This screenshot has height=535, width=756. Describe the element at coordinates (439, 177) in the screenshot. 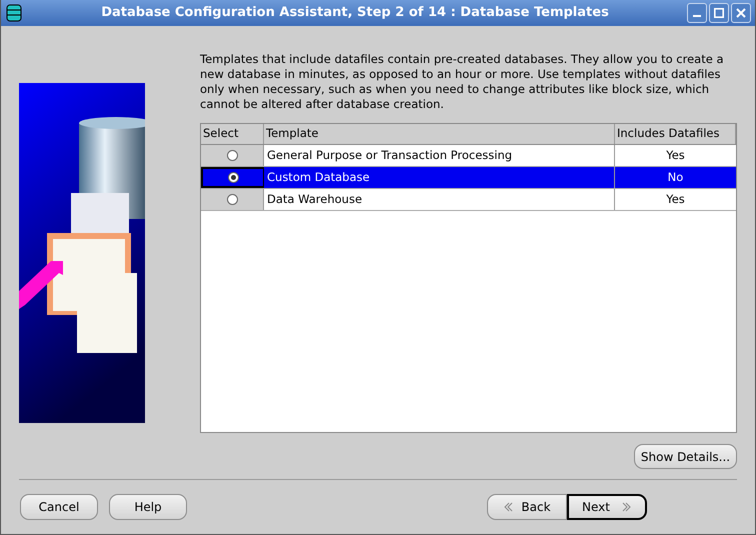

I see `table-cell: Custom Database` at that location.